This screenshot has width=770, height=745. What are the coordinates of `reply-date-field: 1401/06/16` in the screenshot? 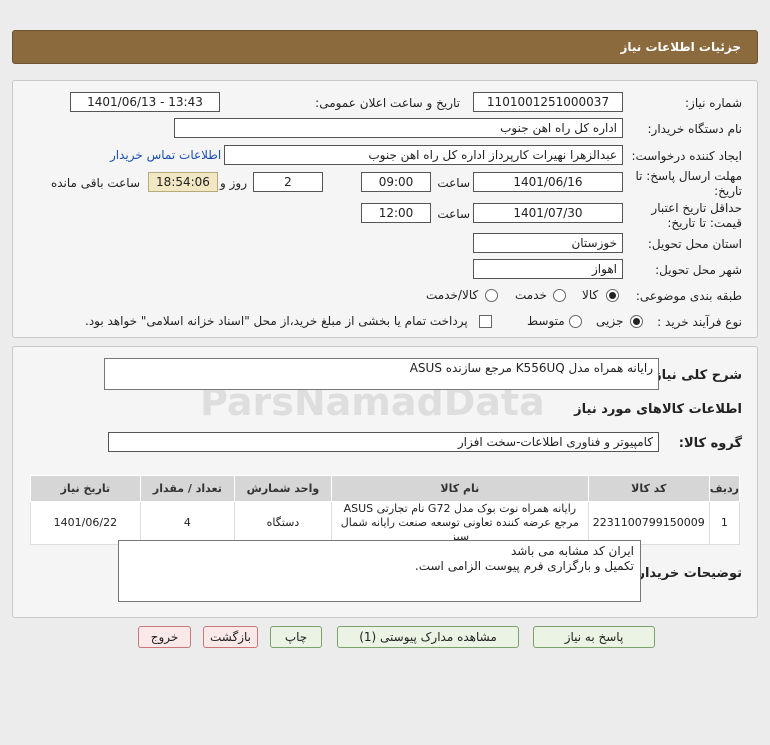 It's located at (548, 182).